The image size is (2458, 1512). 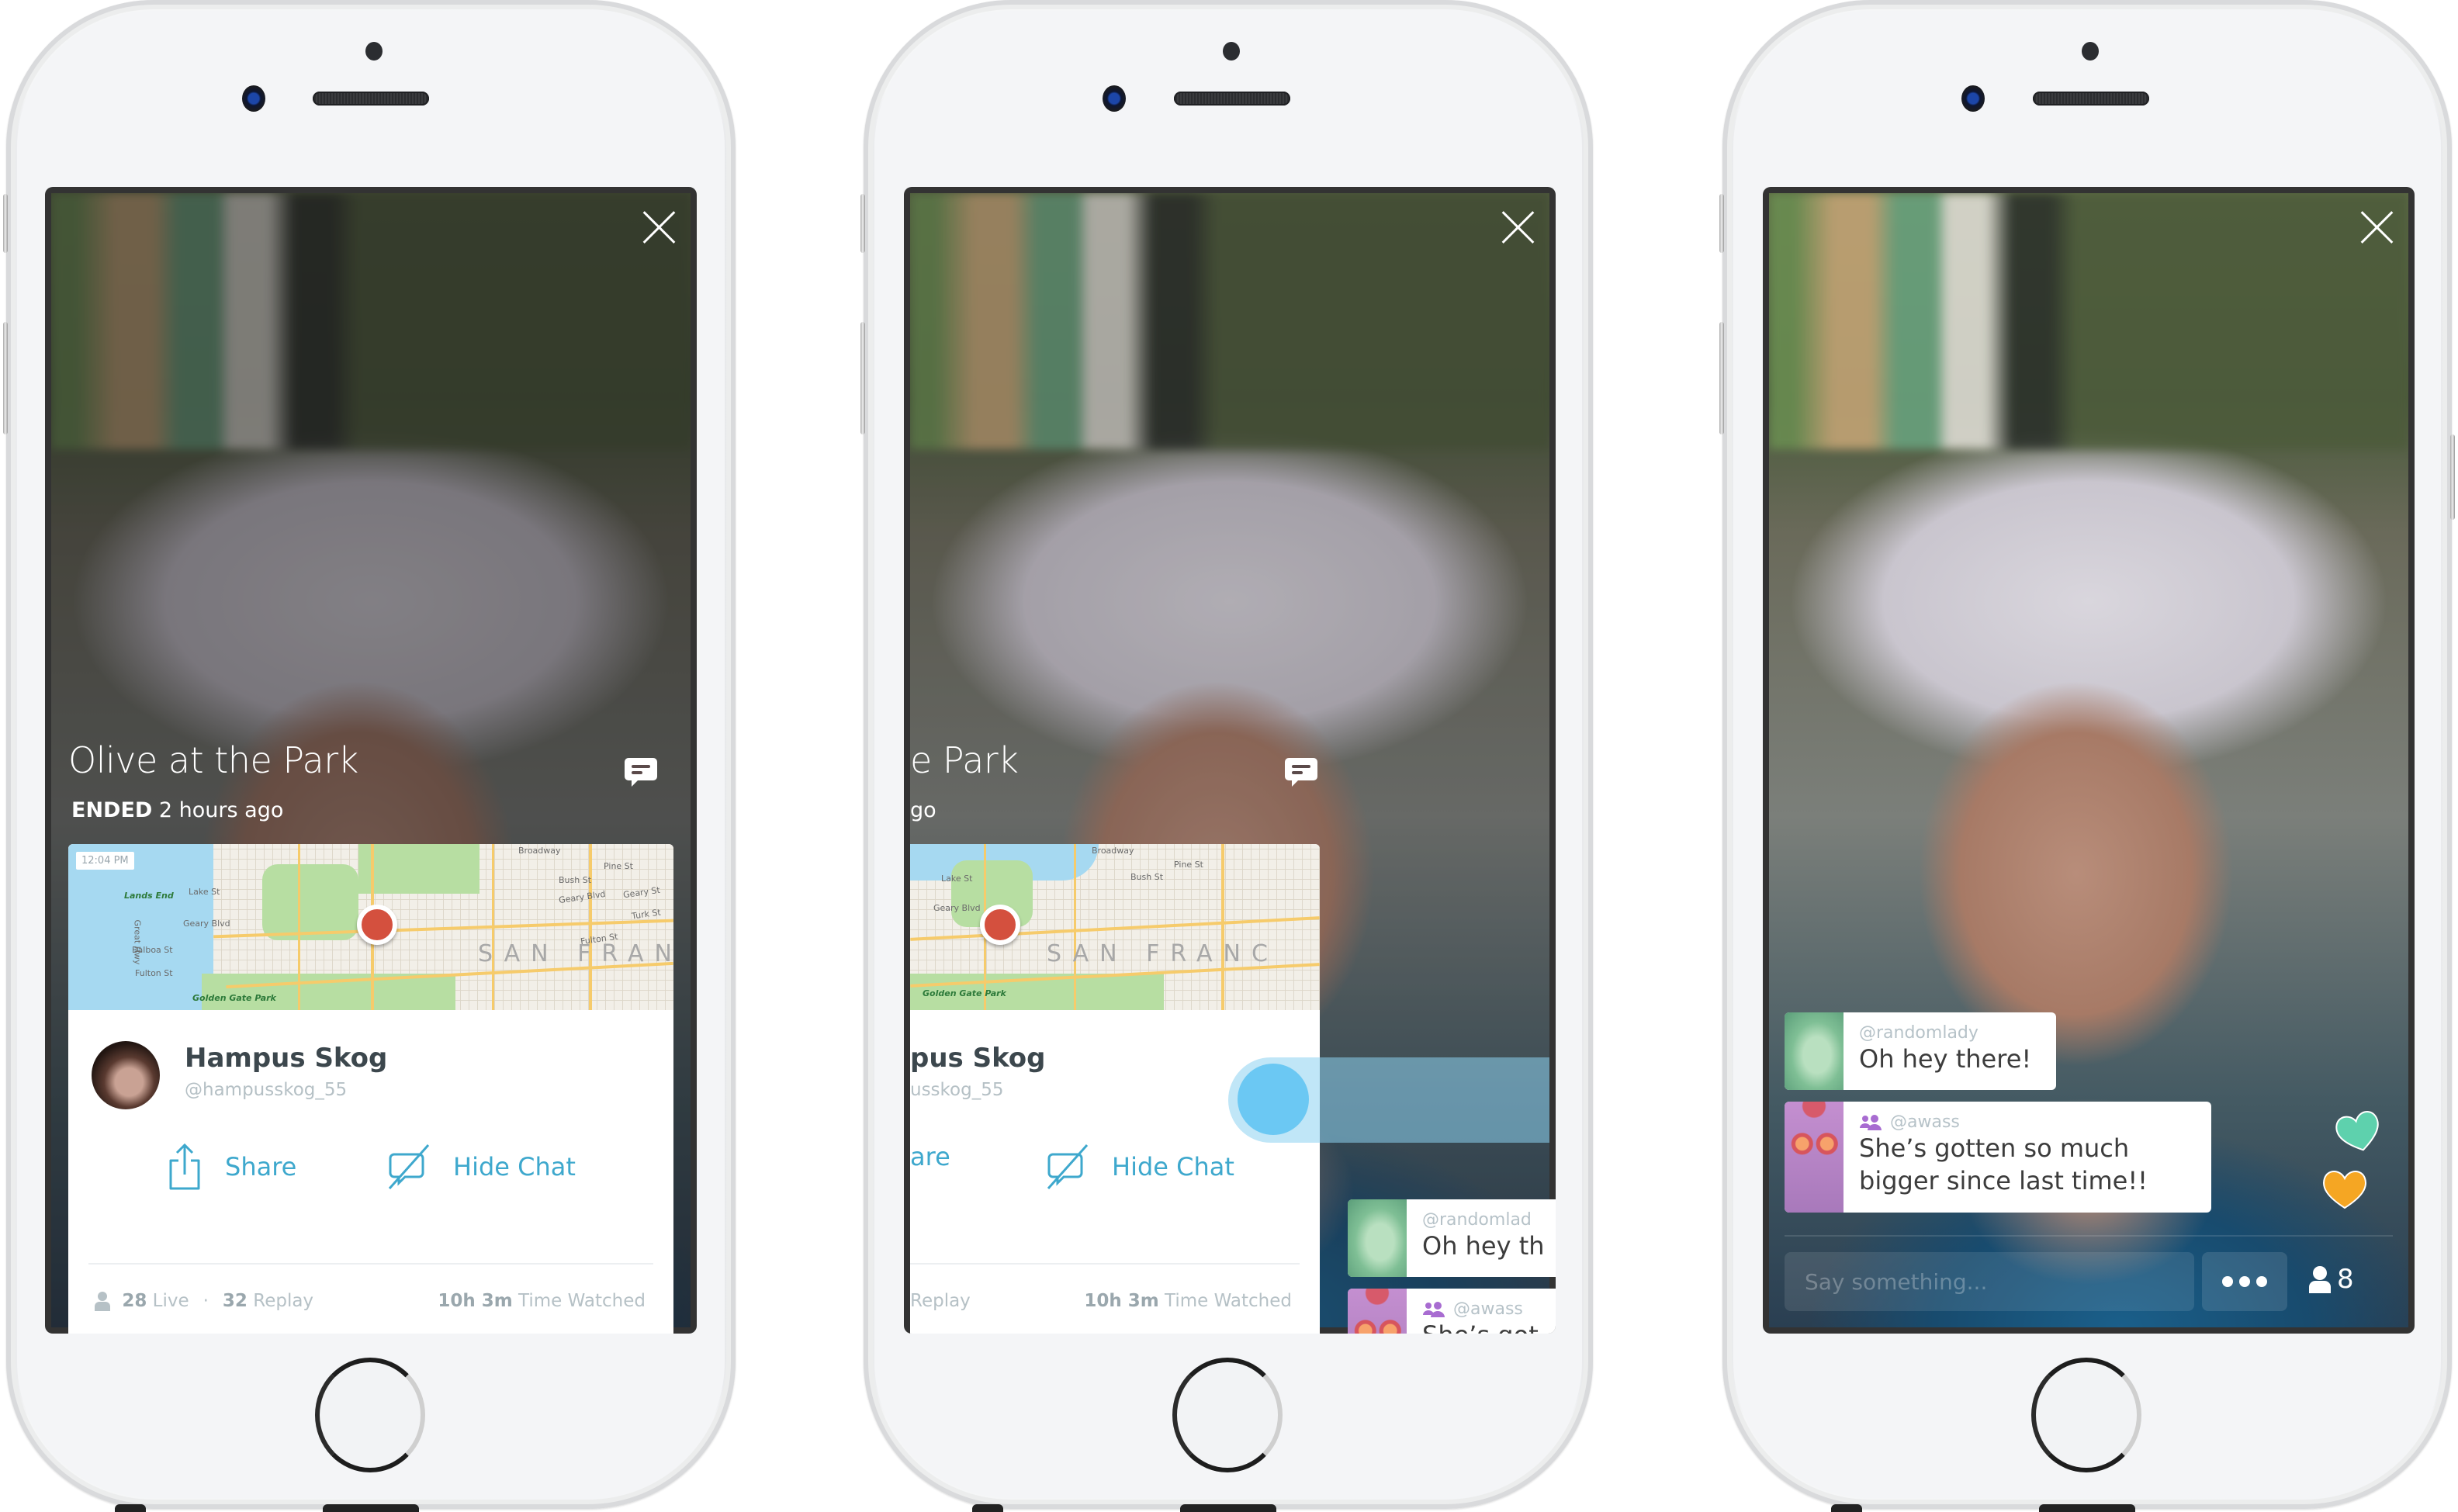 What do you see at coordinates (231, 1167) in the screenshot?
I see `share-button: Share` at bounding box center [231, 1167].